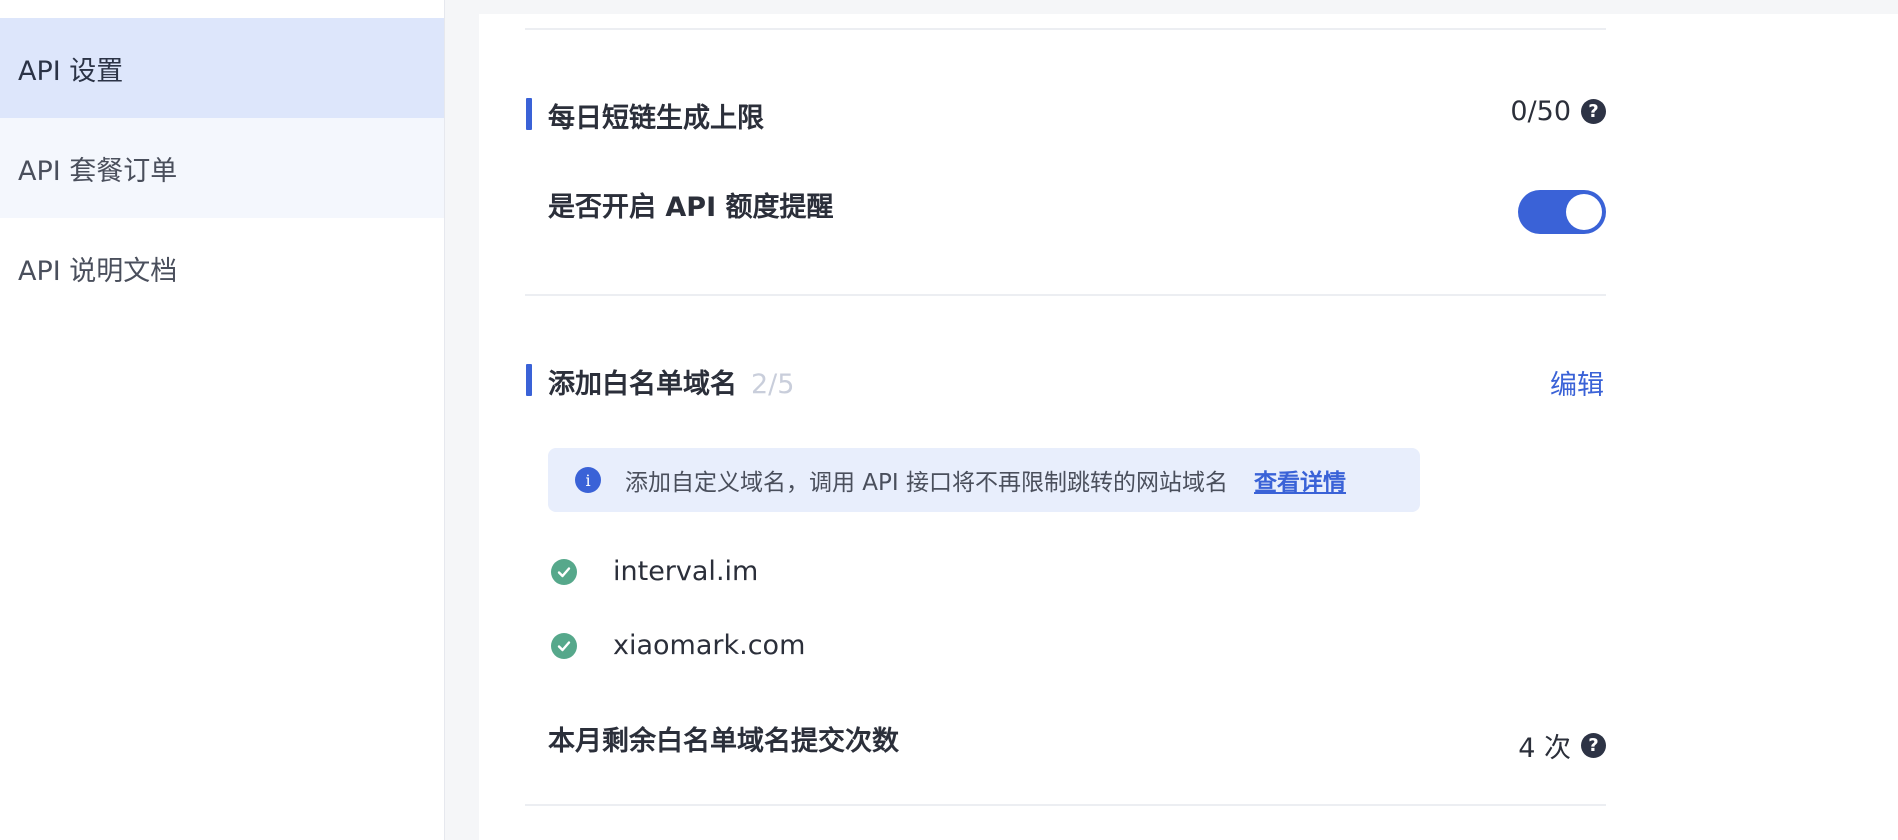 The height and width of the screenshot is (840, 1898). I want to click on info-text: 添加自定义域名，调用 API 接口将不再限制跳转的网站域名, so click(927, 483).